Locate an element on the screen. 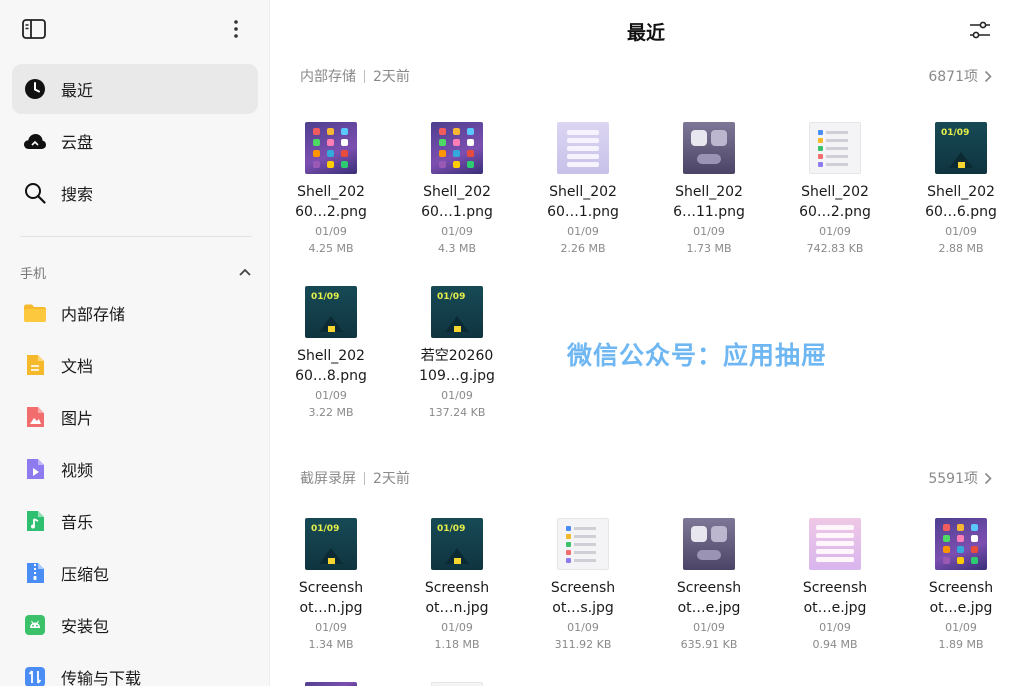 The height and width of the screenshot is (686, 1021). nav-label: 云盘 is located at coordinates (77, 142).